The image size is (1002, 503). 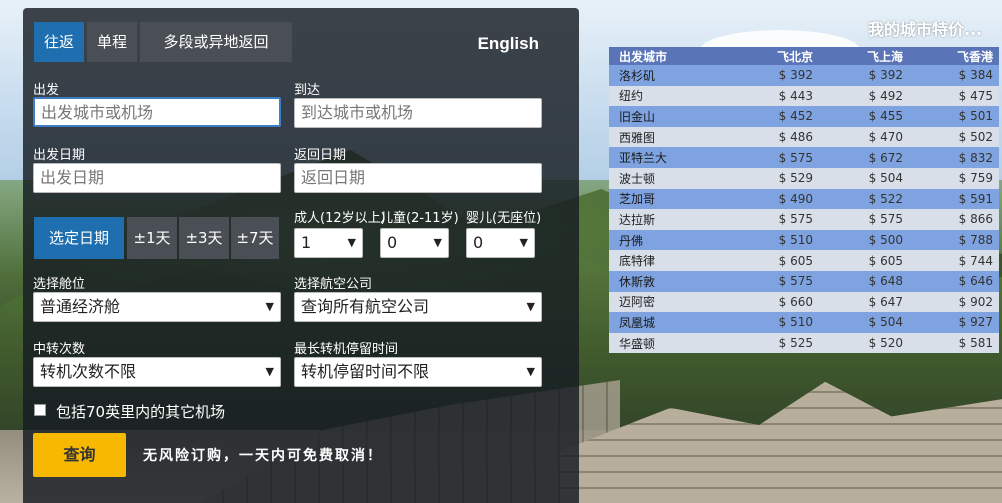 I want to click on price-cell: $ 672, so click(x=863, y=157).